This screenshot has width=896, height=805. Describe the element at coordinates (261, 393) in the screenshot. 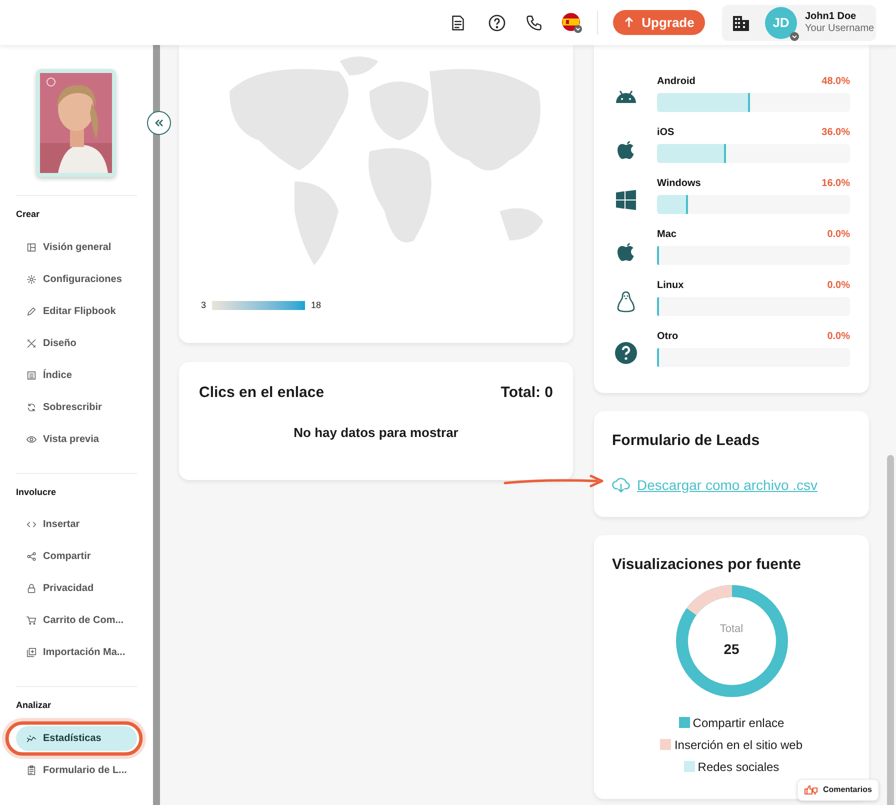

I see `card-title: Clics en el enlace` at that location.